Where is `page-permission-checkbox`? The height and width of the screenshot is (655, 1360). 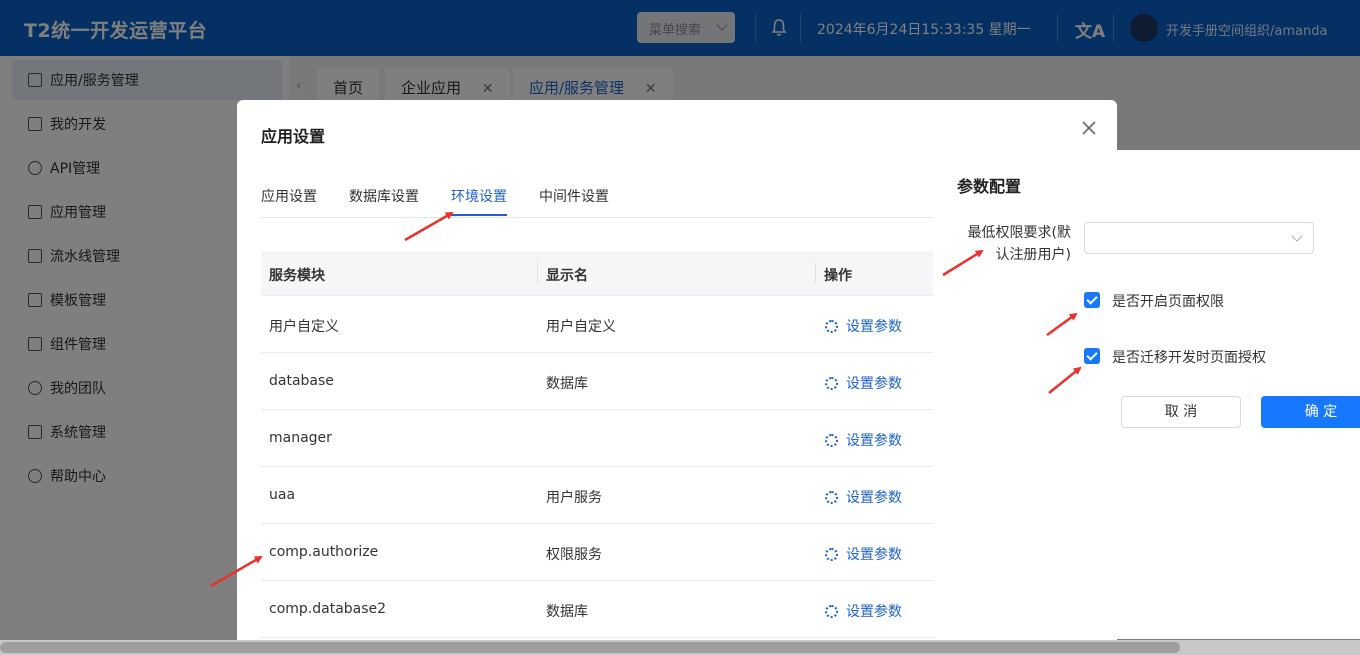
page-permission-checkbox is located at coordinates (1092, 300).